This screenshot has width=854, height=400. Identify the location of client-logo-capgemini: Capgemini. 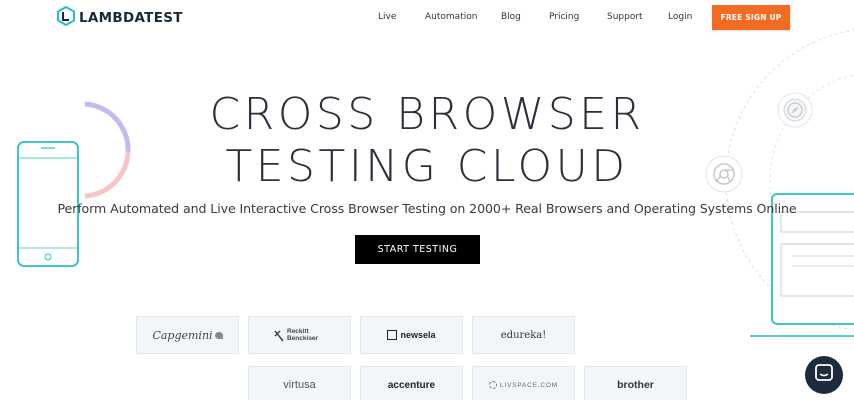
(187, 335).